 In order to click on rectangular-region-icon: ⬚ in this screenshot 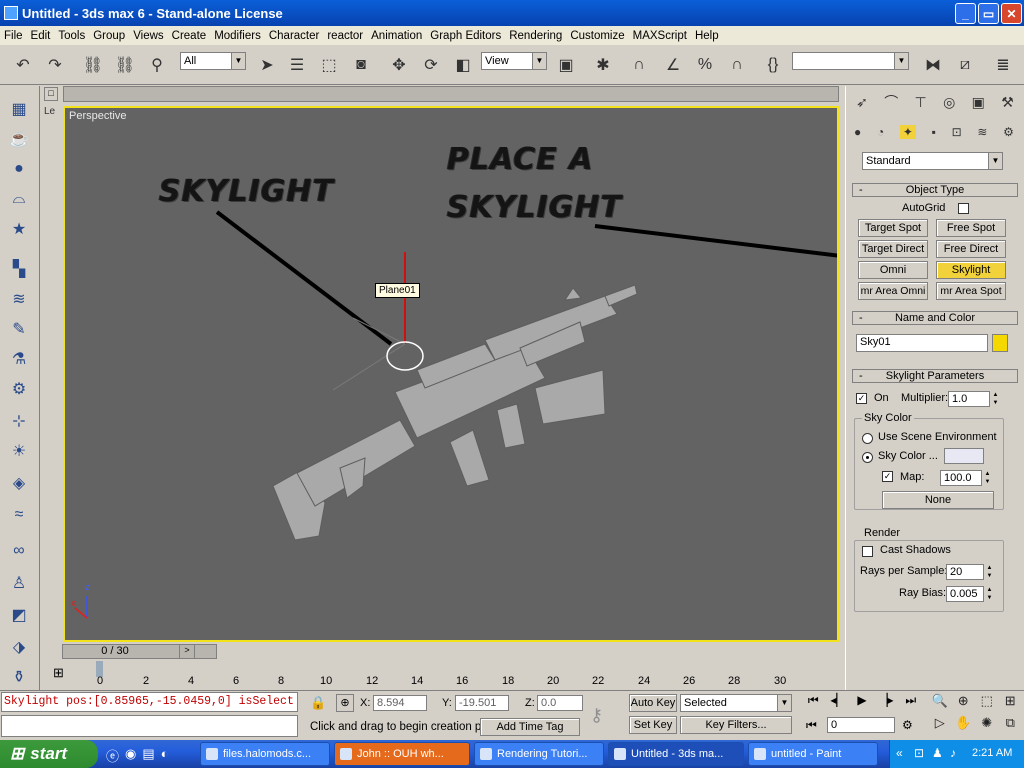, I will do `click(329, 65)`.